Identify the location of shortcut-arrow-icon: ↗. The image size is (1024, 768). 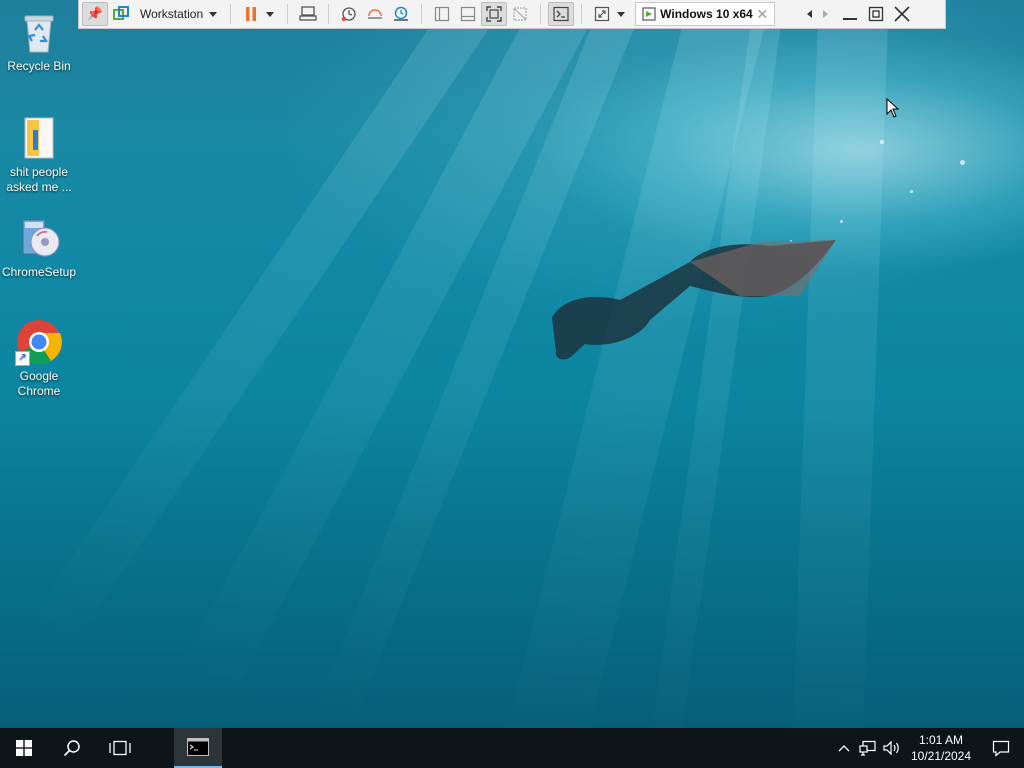
(22, 358).